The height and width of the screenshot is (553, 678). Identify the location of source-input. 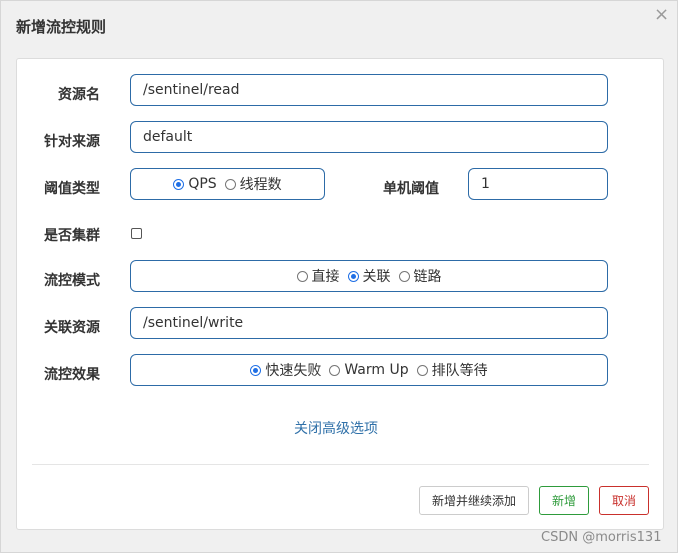
(369, 137).